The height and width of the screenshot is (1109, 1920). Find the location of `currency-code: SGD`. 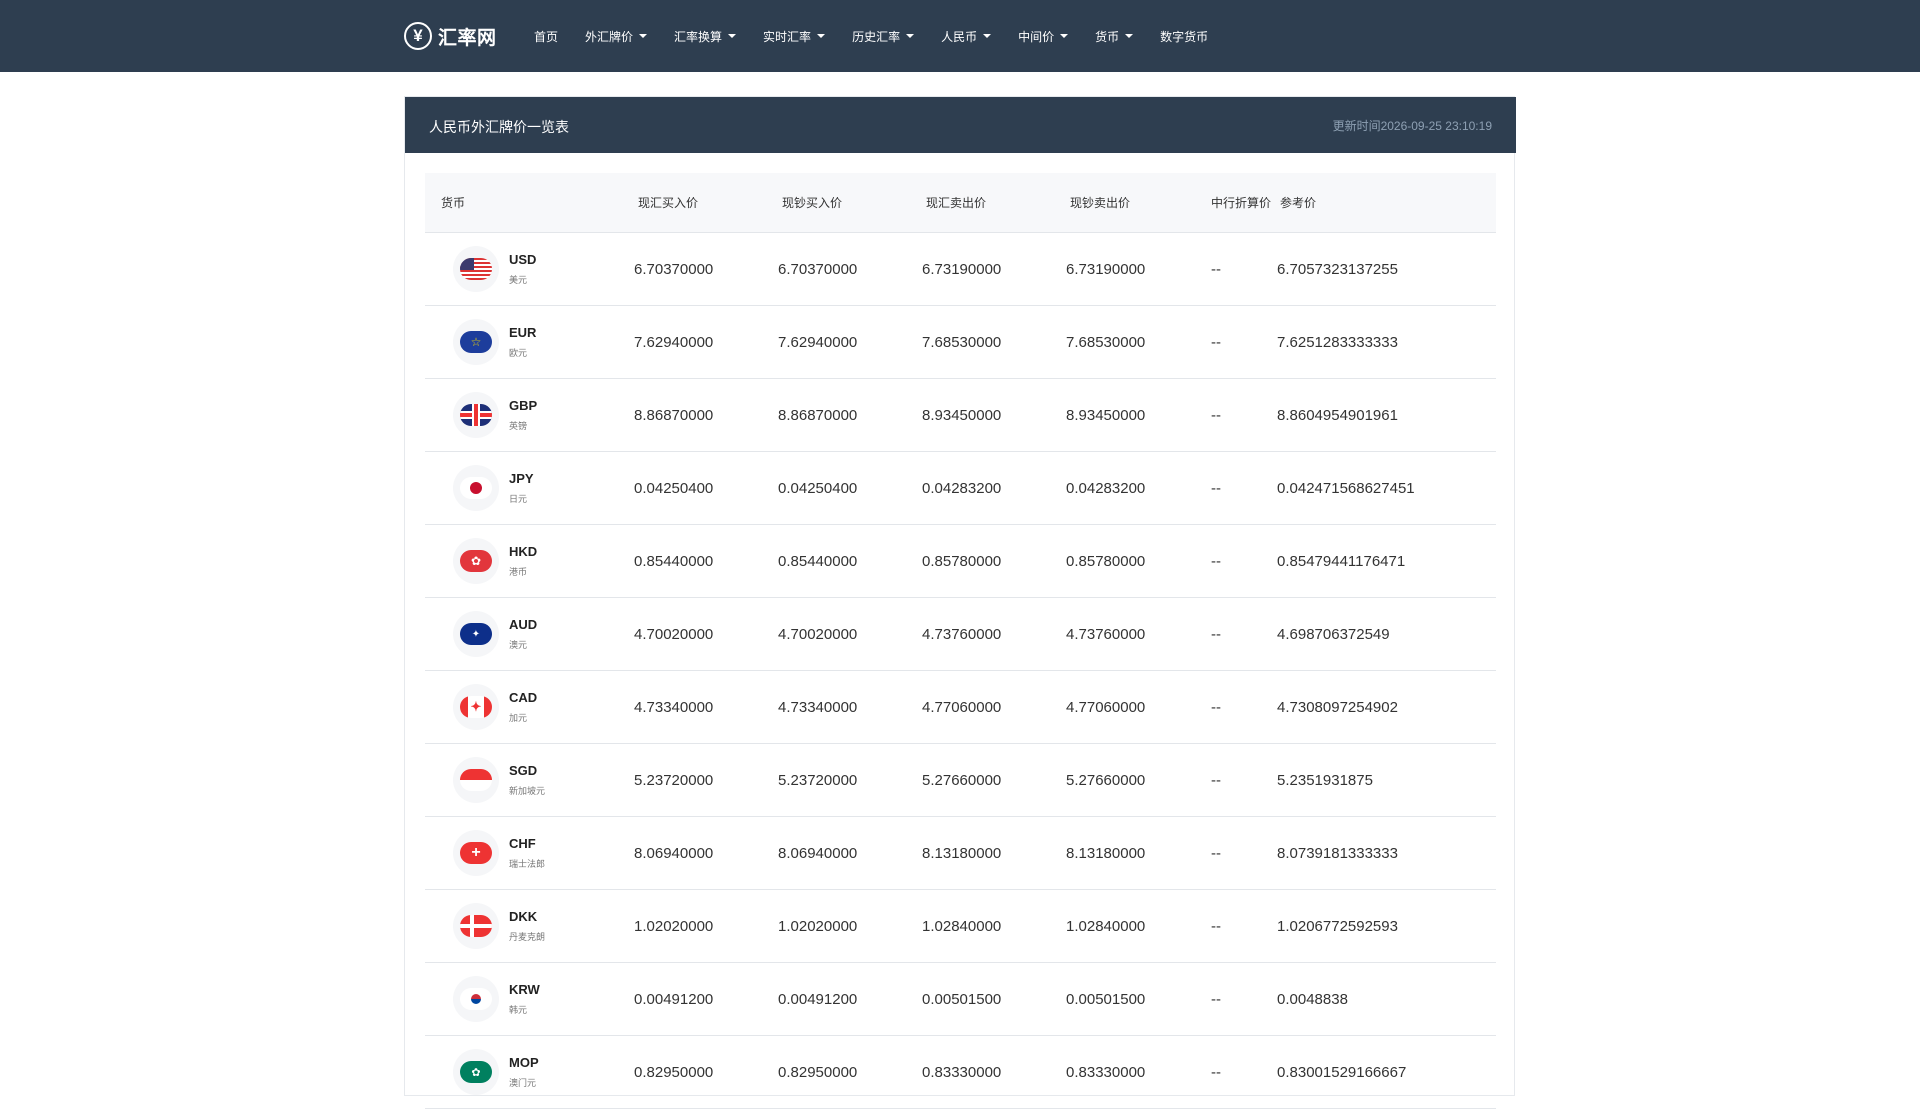

currency-code: SGD is located at coordinates (527, 771).